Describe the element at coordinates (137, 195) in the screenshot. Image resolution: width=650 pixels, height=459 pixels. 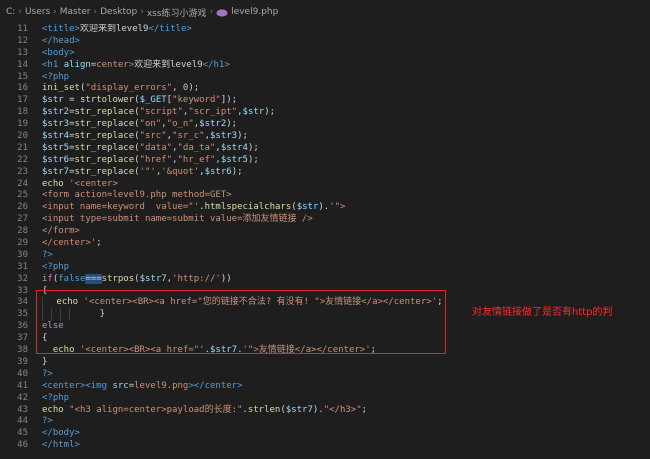
I see `code-token: <form action=level9.php method=GET>` at that location.